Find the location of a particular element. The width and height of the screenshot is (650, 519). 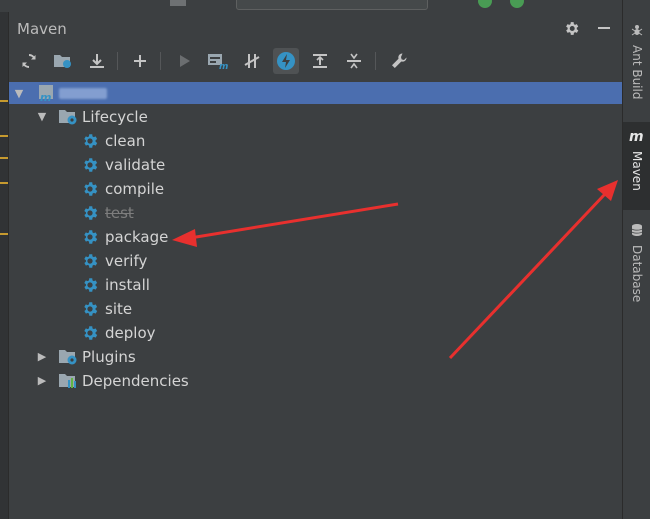

settings-wrench-icon is located at coordinates (399, 61).